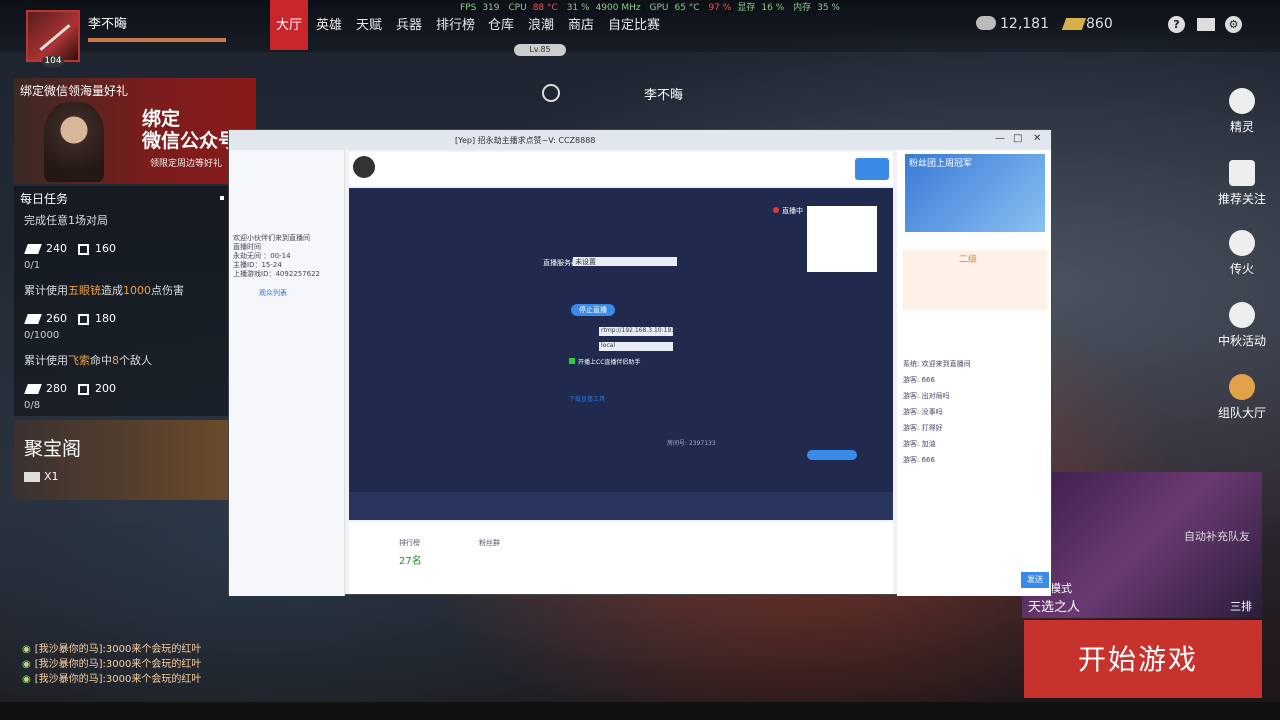 The height and width of the screenshot is (720, 1280). What do you see at coordinates (621, 558) in the screenshot?
I see `stream-bottom-panel: 排行榜 27名 粉丝群` at bounding box center [621, 558].